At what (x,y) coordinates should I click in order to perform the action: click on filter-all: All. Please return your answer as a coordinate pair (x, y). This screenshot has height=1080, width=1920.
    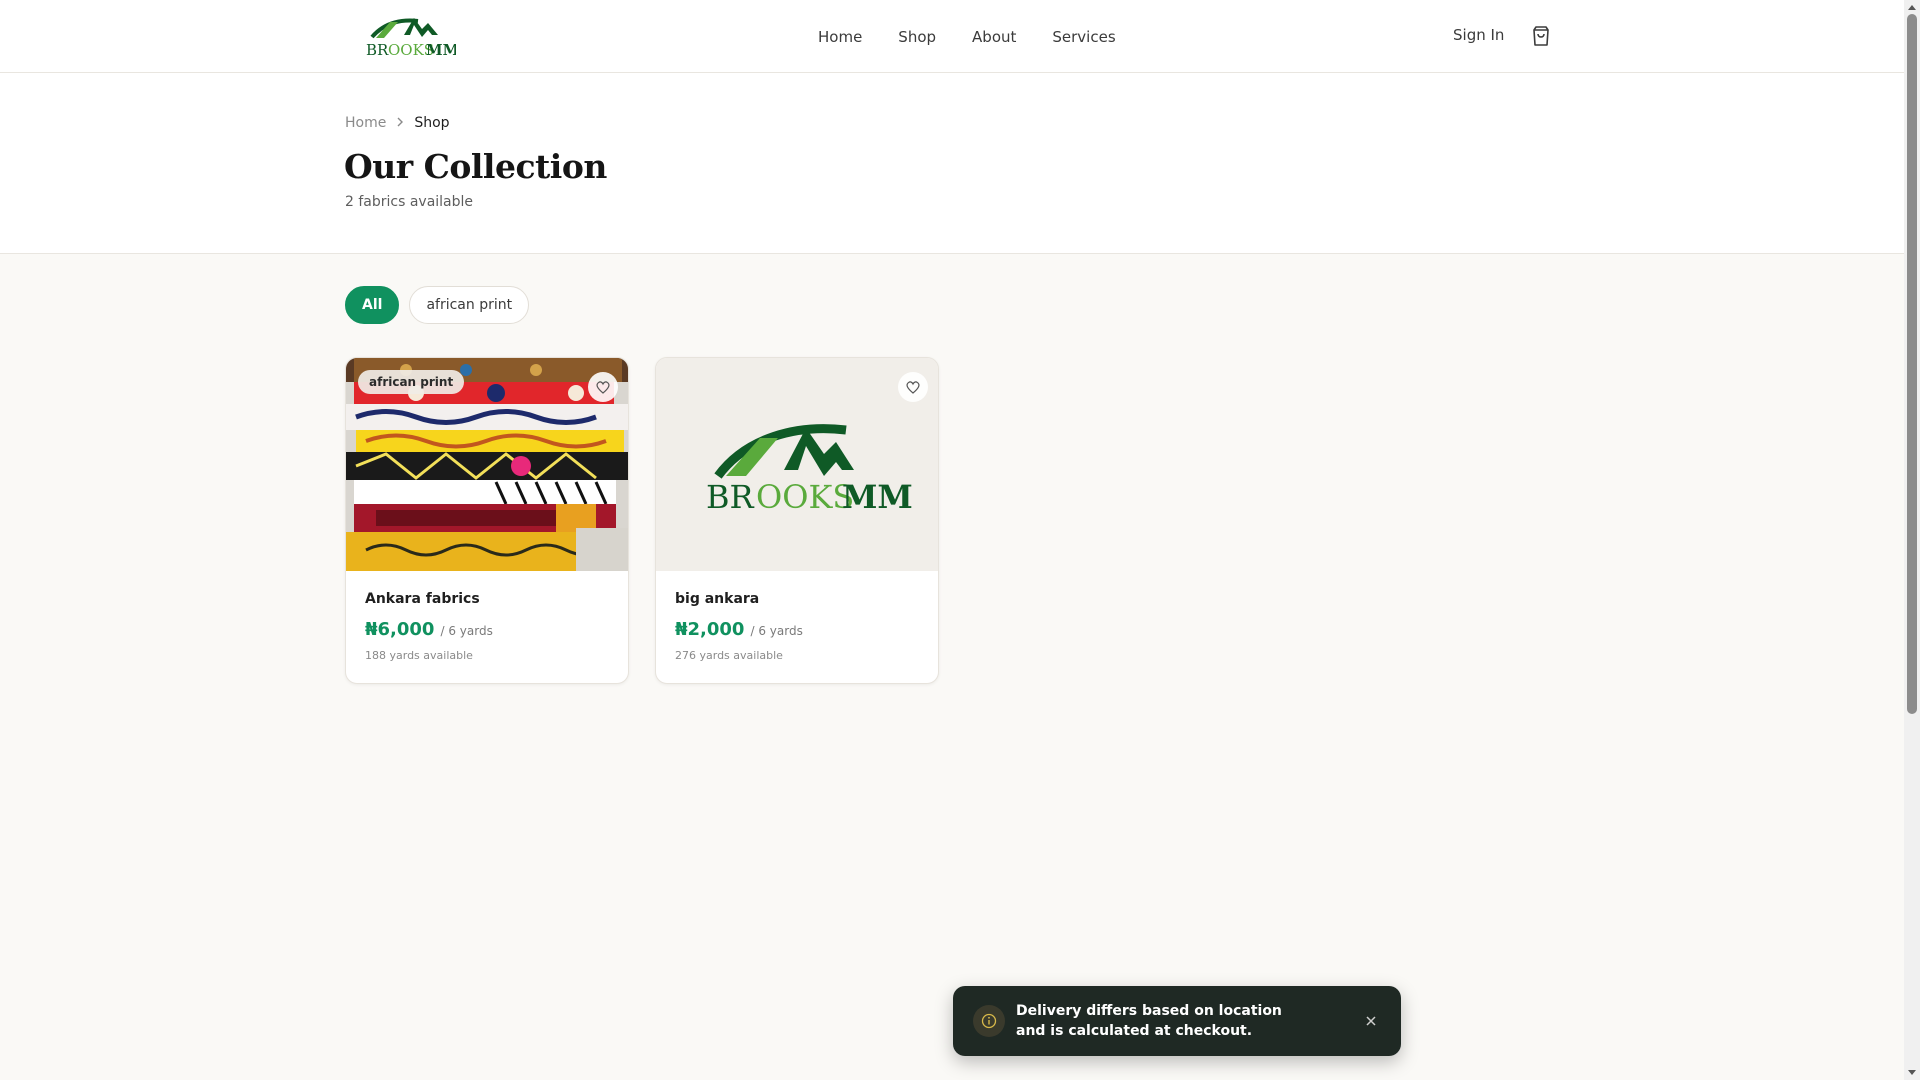
    Looking at the image, I should click on (372, 305).